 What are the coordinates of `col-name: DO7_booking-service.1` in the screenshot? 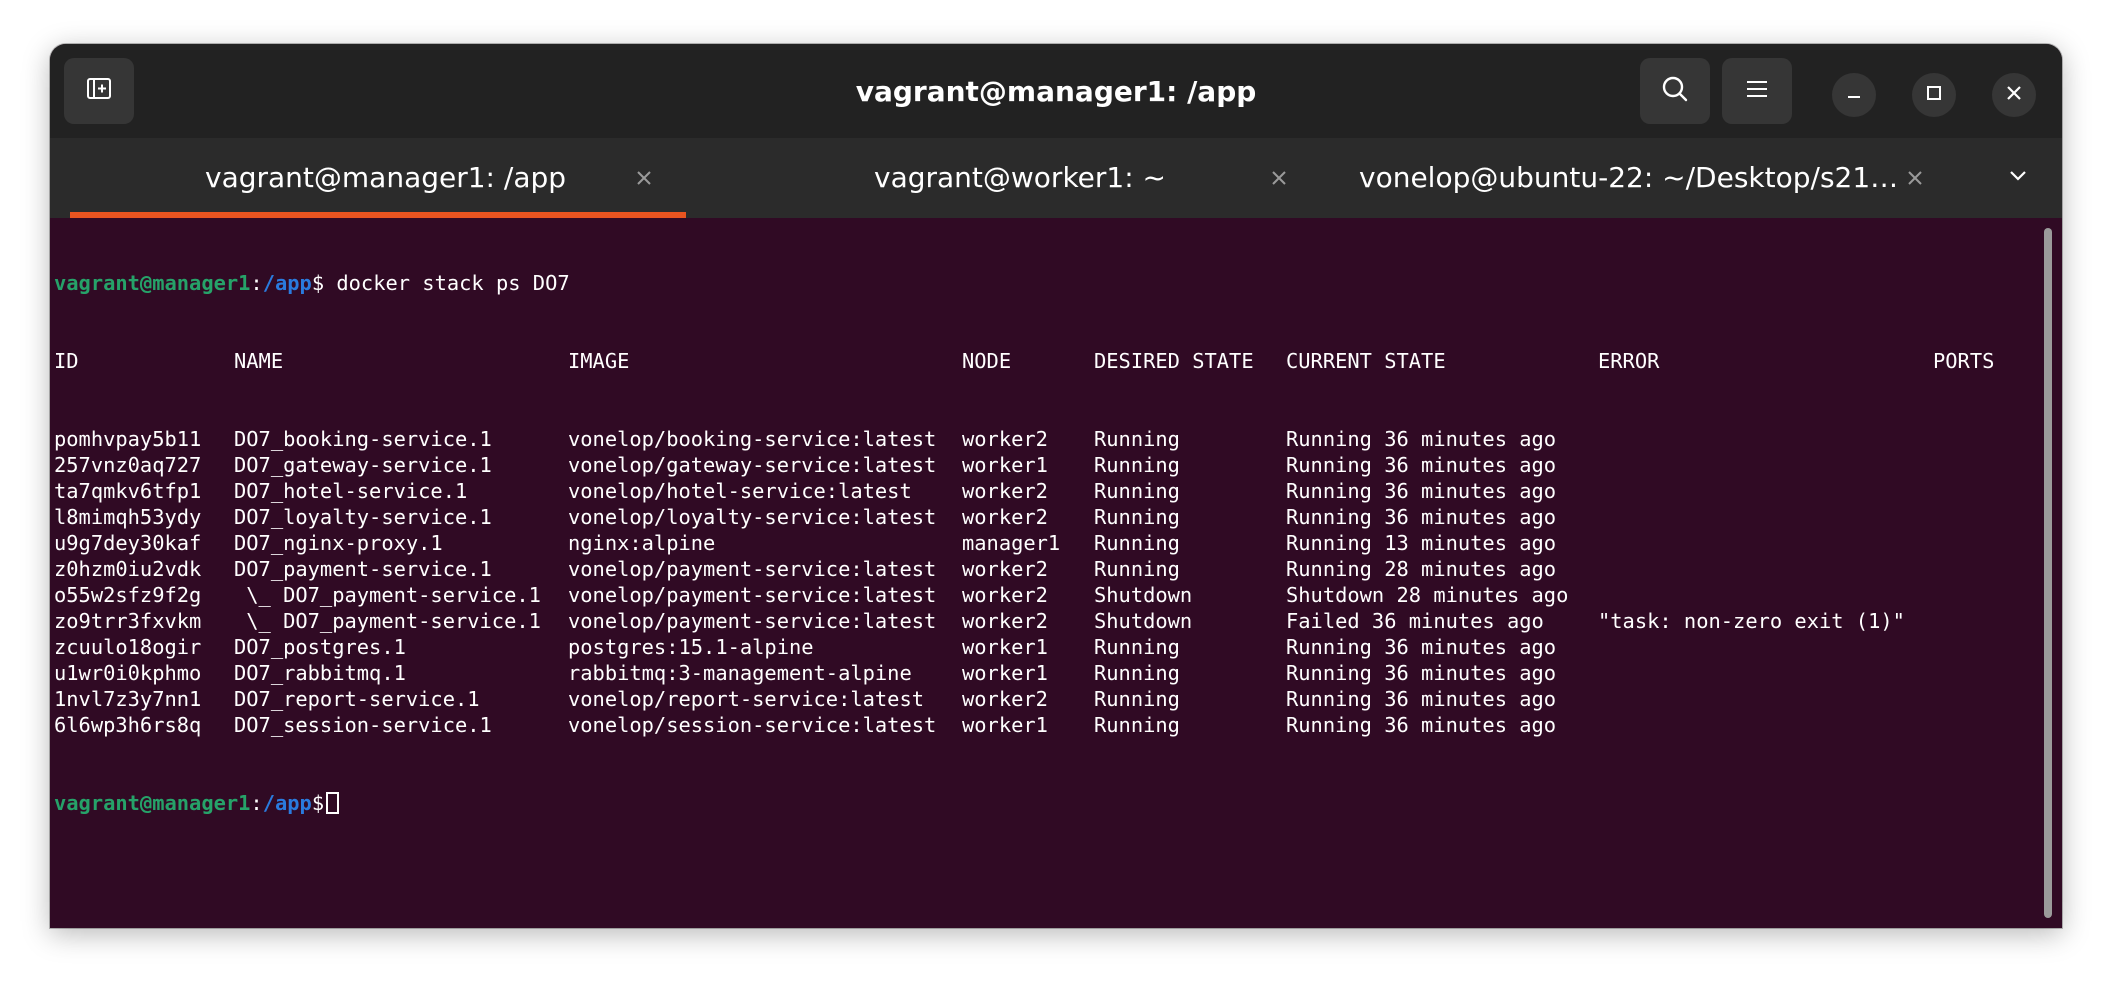 It's located at (363, 439).